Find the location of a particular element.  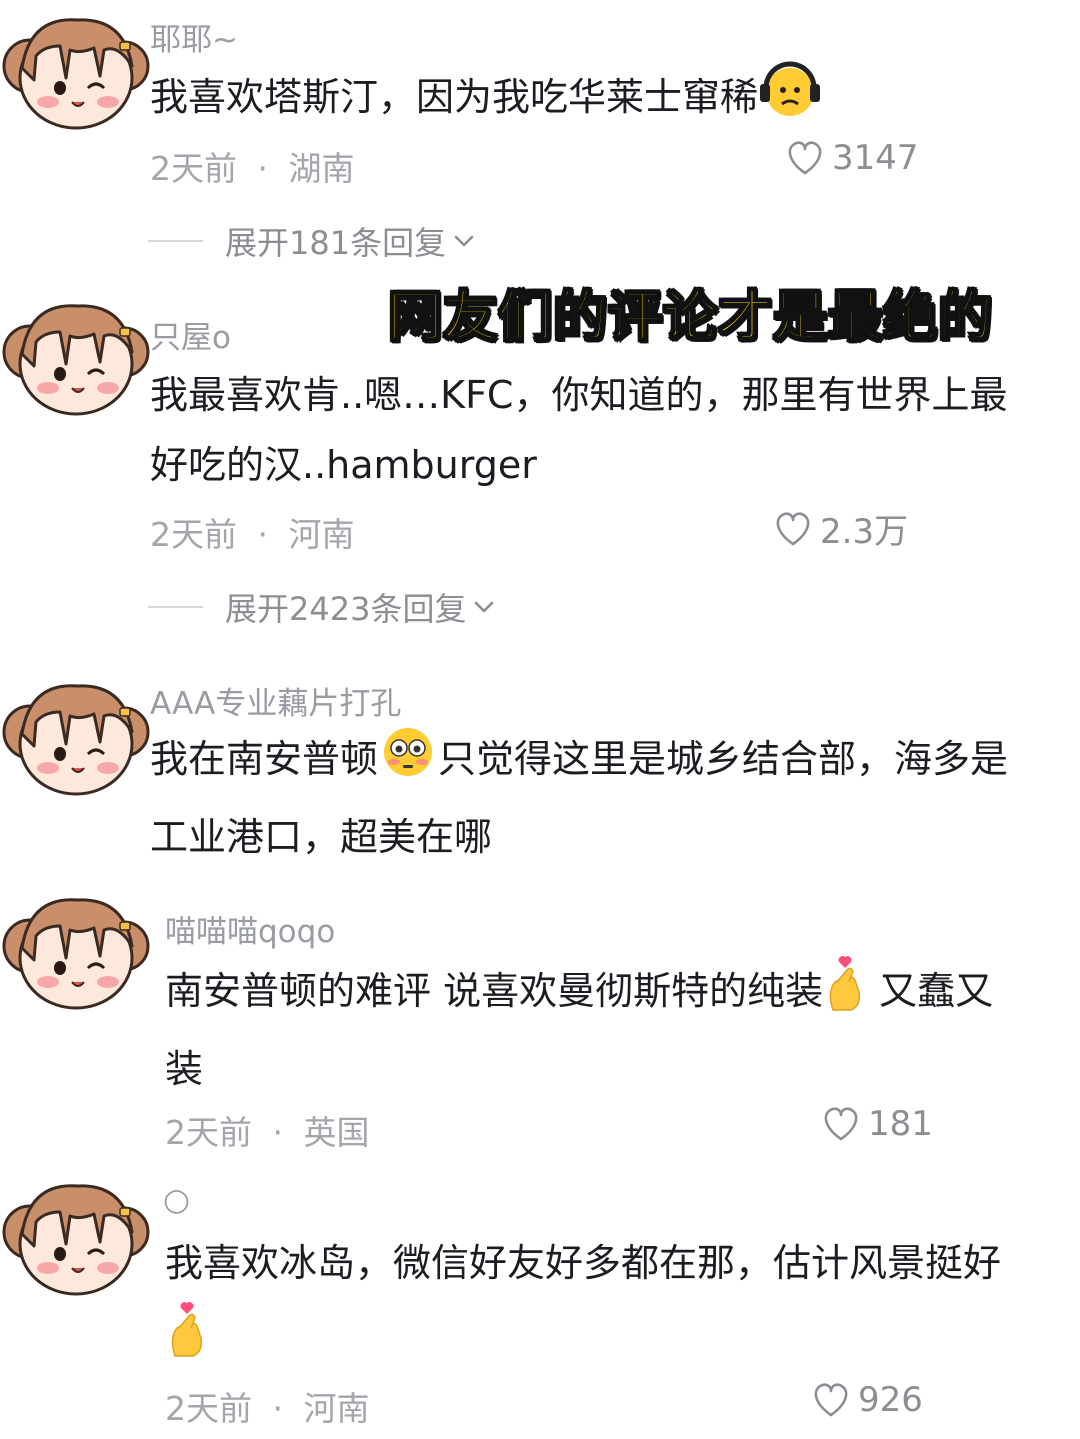

comment-text: 我在南安普顿 只觉得这里是城乡结合部，海多是工业港口，超美在哪 is located at coordinates (590, 798).